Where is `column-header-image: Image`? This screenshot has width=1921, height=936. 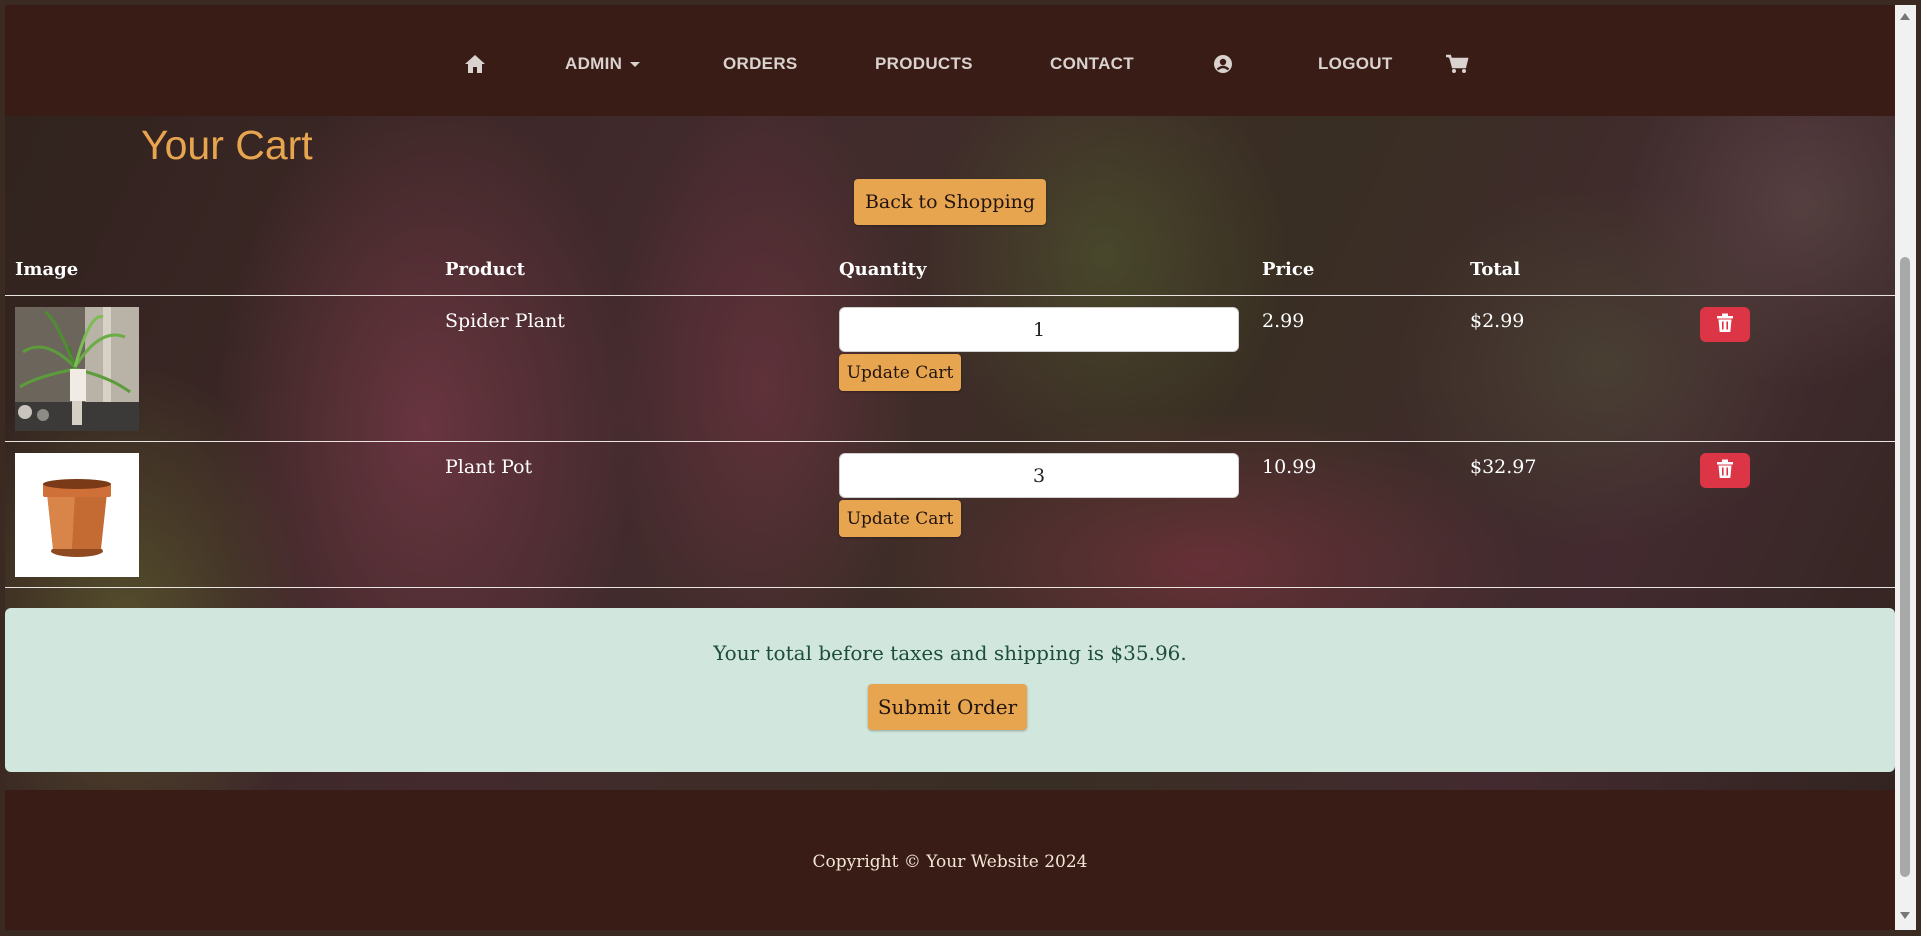
column-header-image: Image is located at coordinates (47, 269).